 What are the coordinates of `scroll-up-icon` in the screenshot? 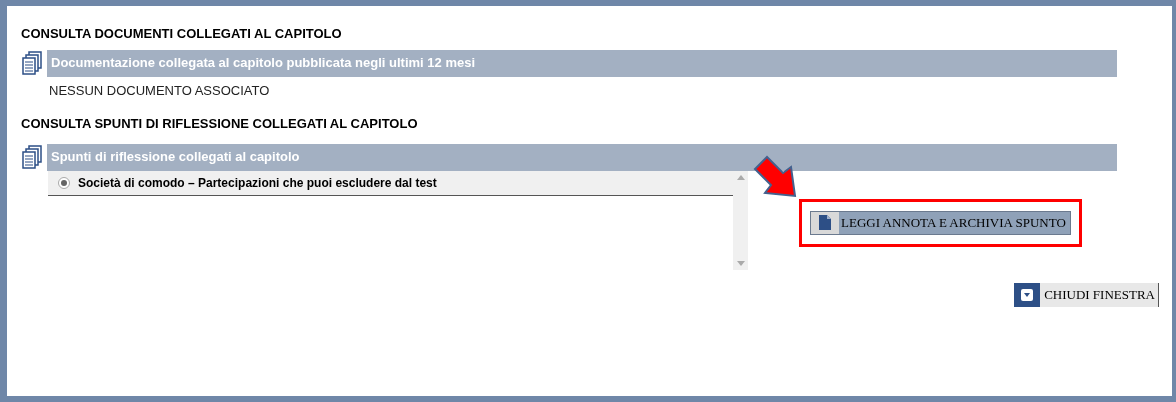 It's located at (740, 177).